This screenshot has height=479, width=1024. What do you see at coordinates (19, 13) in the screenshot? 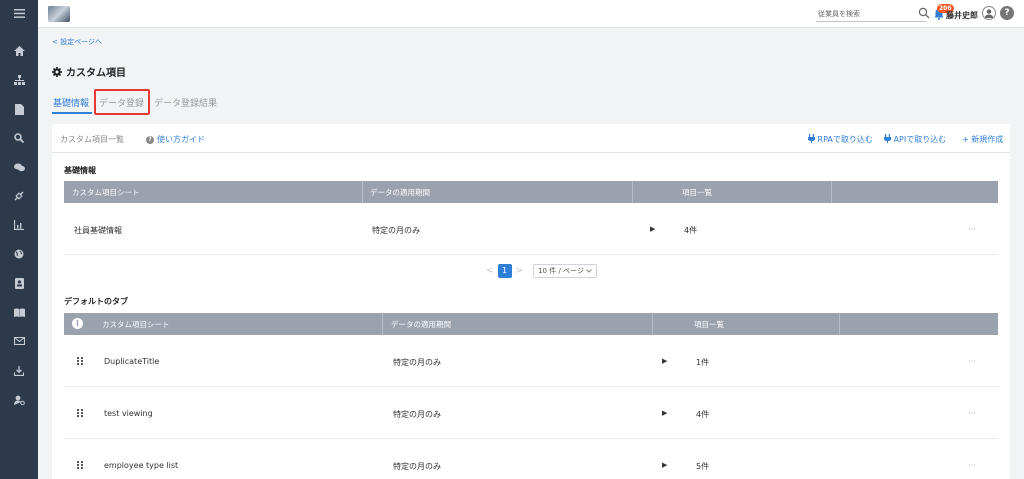
I see `menu-icon` at bounding box center [19, 13].